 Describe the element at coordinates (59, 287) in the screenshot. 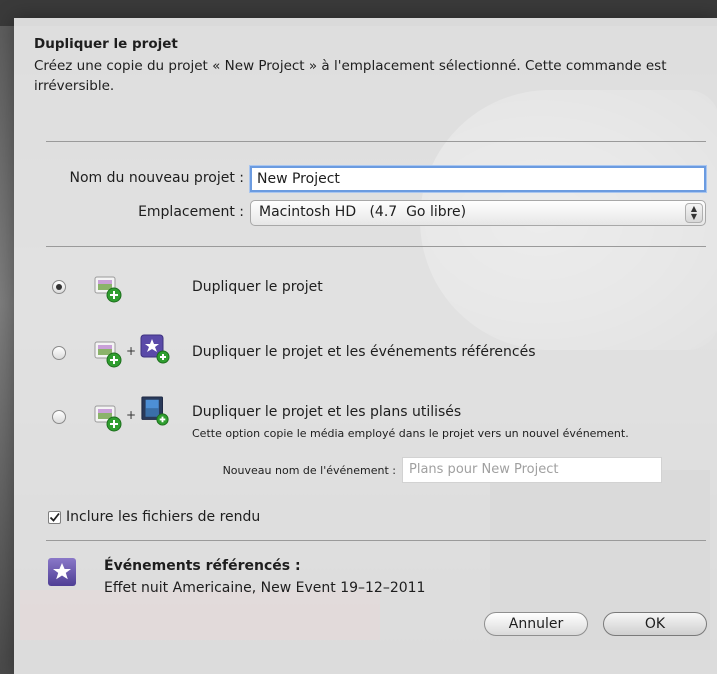

I see `radio-duplicate-project` at that location.